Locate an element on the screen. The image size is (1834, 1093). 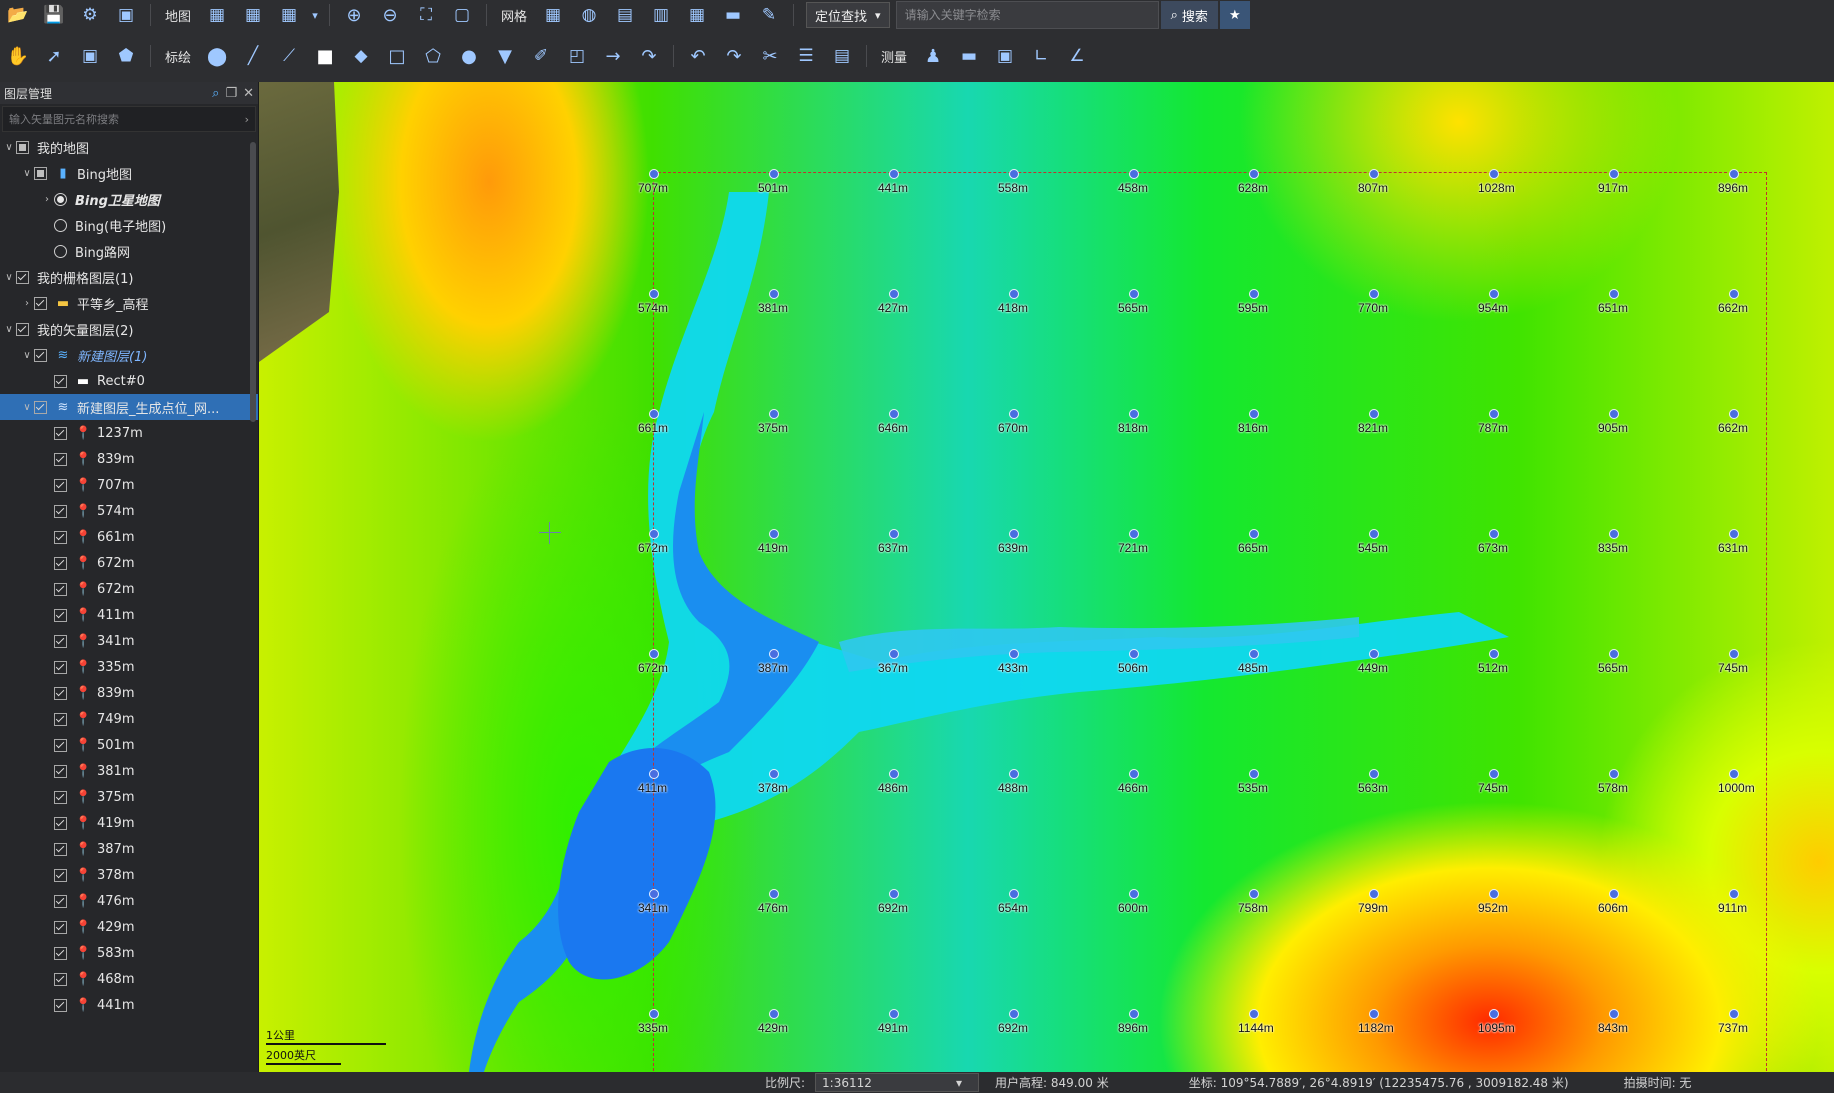
angle2-icon: ∠ is located at coordinates (1077, 56).